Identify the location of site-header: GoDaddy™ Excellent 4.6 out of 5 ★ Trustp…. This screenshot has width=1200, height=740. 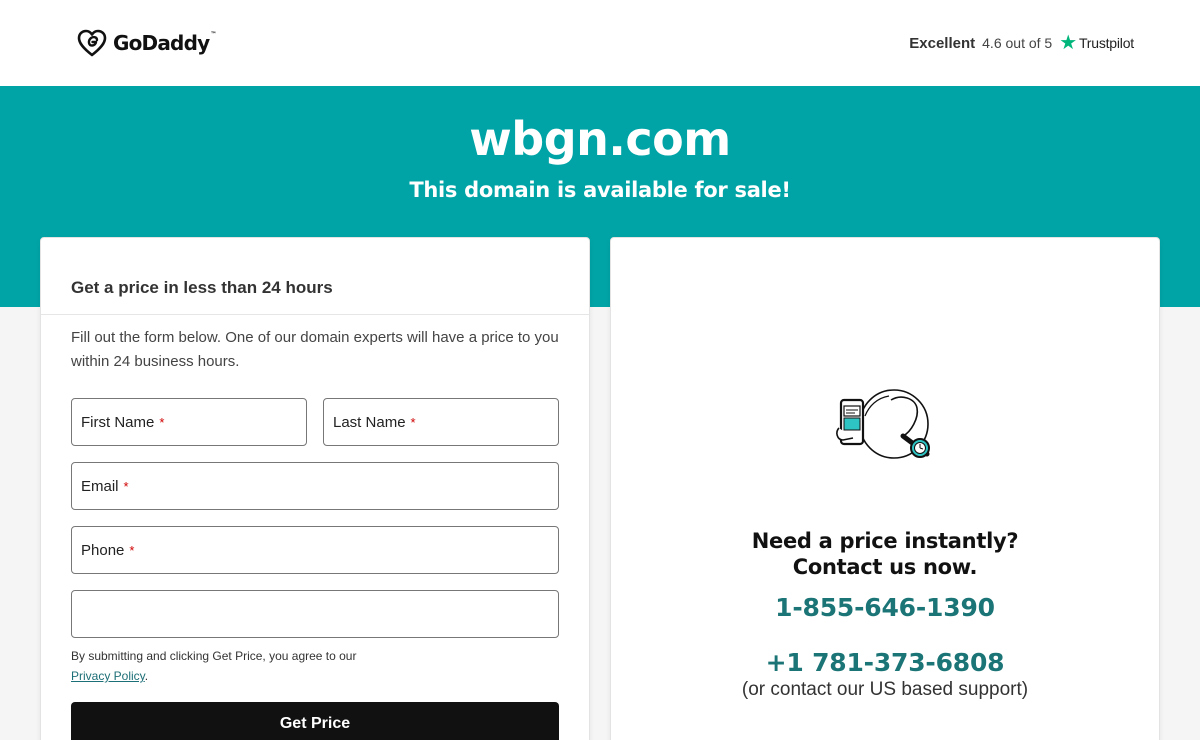
(600, 43).